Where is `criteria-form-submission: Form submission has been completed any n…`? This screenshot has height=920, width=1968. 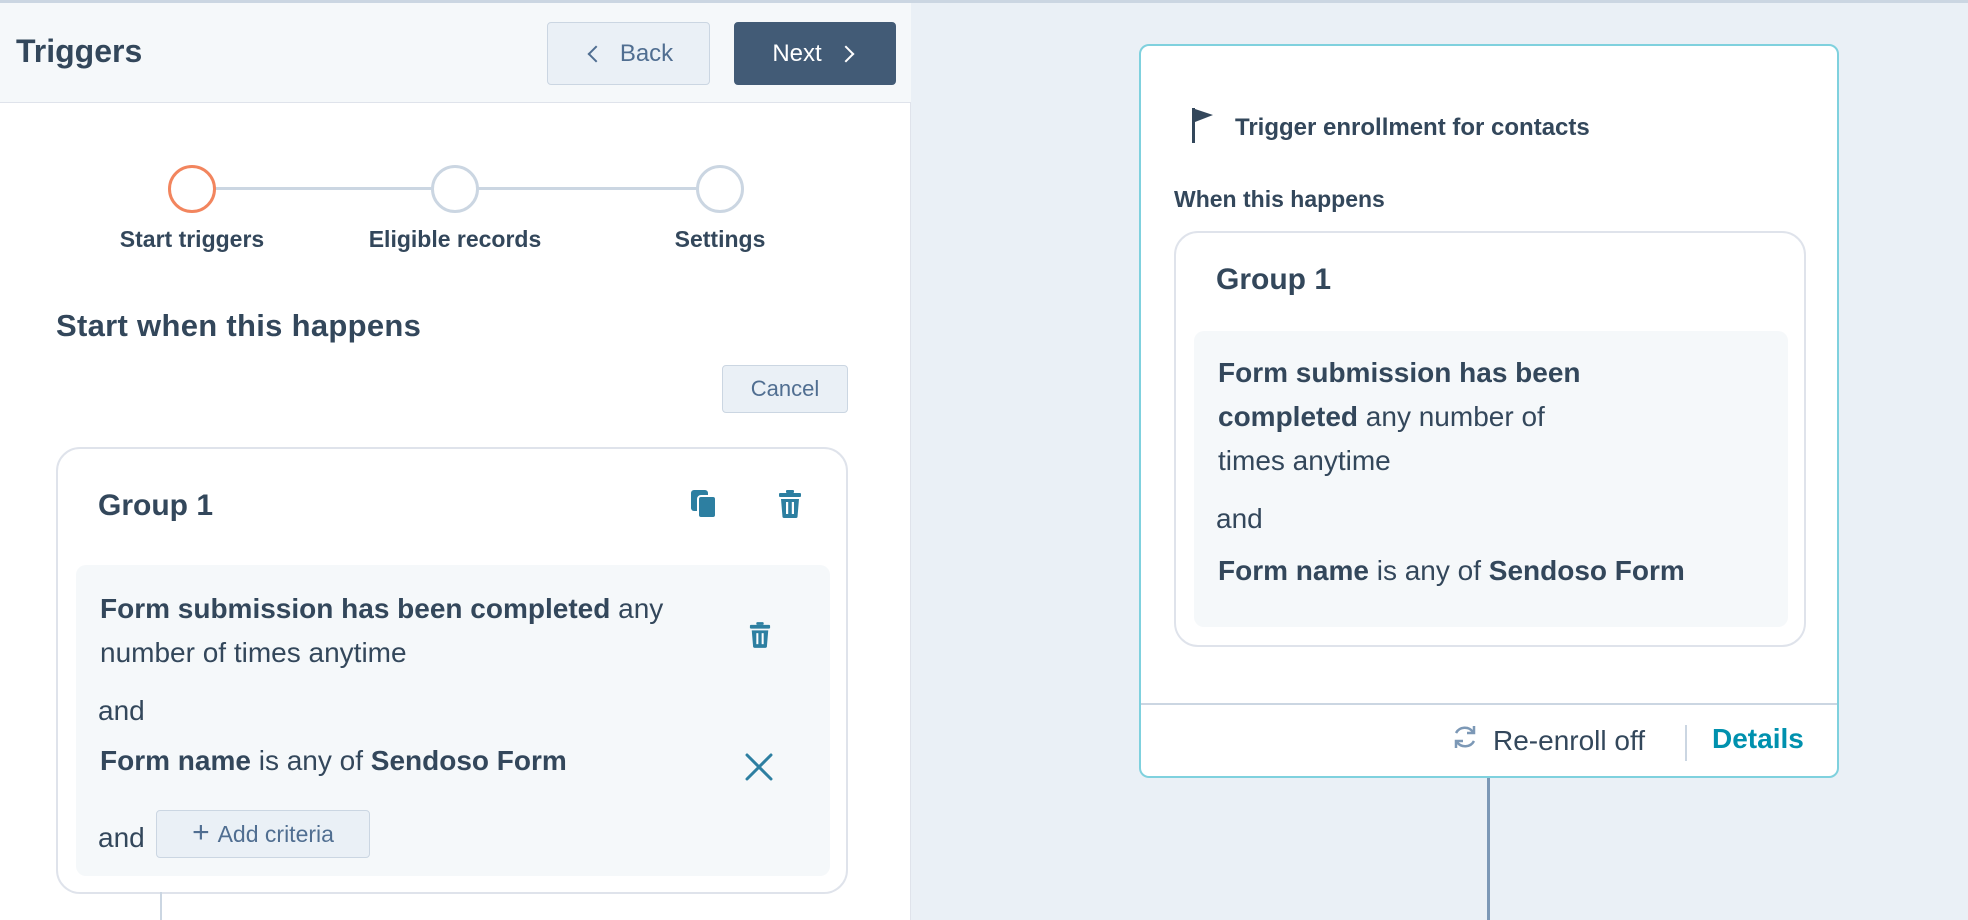 criteria-form-submission: Form submission has been completed any n… is located at coordinates (400, 631).